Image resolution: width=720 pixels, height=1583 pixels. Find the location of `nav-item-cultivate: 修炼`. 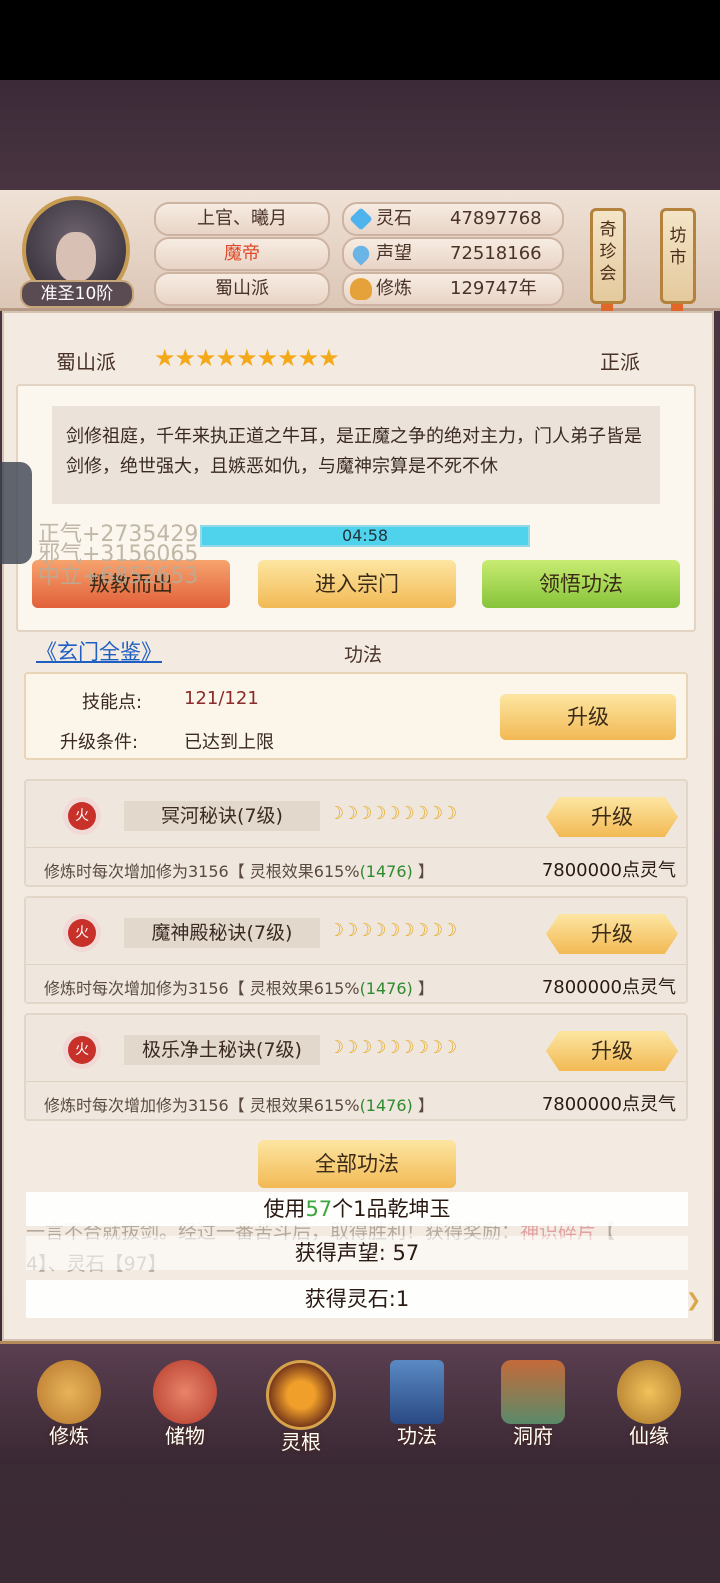

nav-item-cultivate: 修炼 is located at coordinates (69, 1405).